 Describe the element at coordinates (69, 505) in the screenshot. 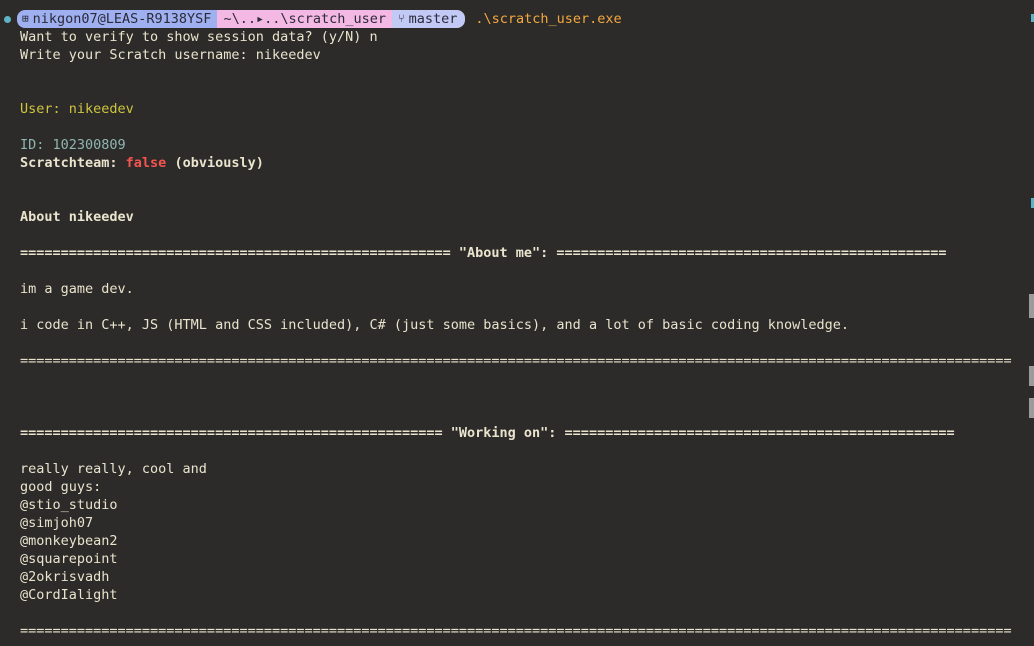

I see `working-on-line: @stio_studio` at that location.